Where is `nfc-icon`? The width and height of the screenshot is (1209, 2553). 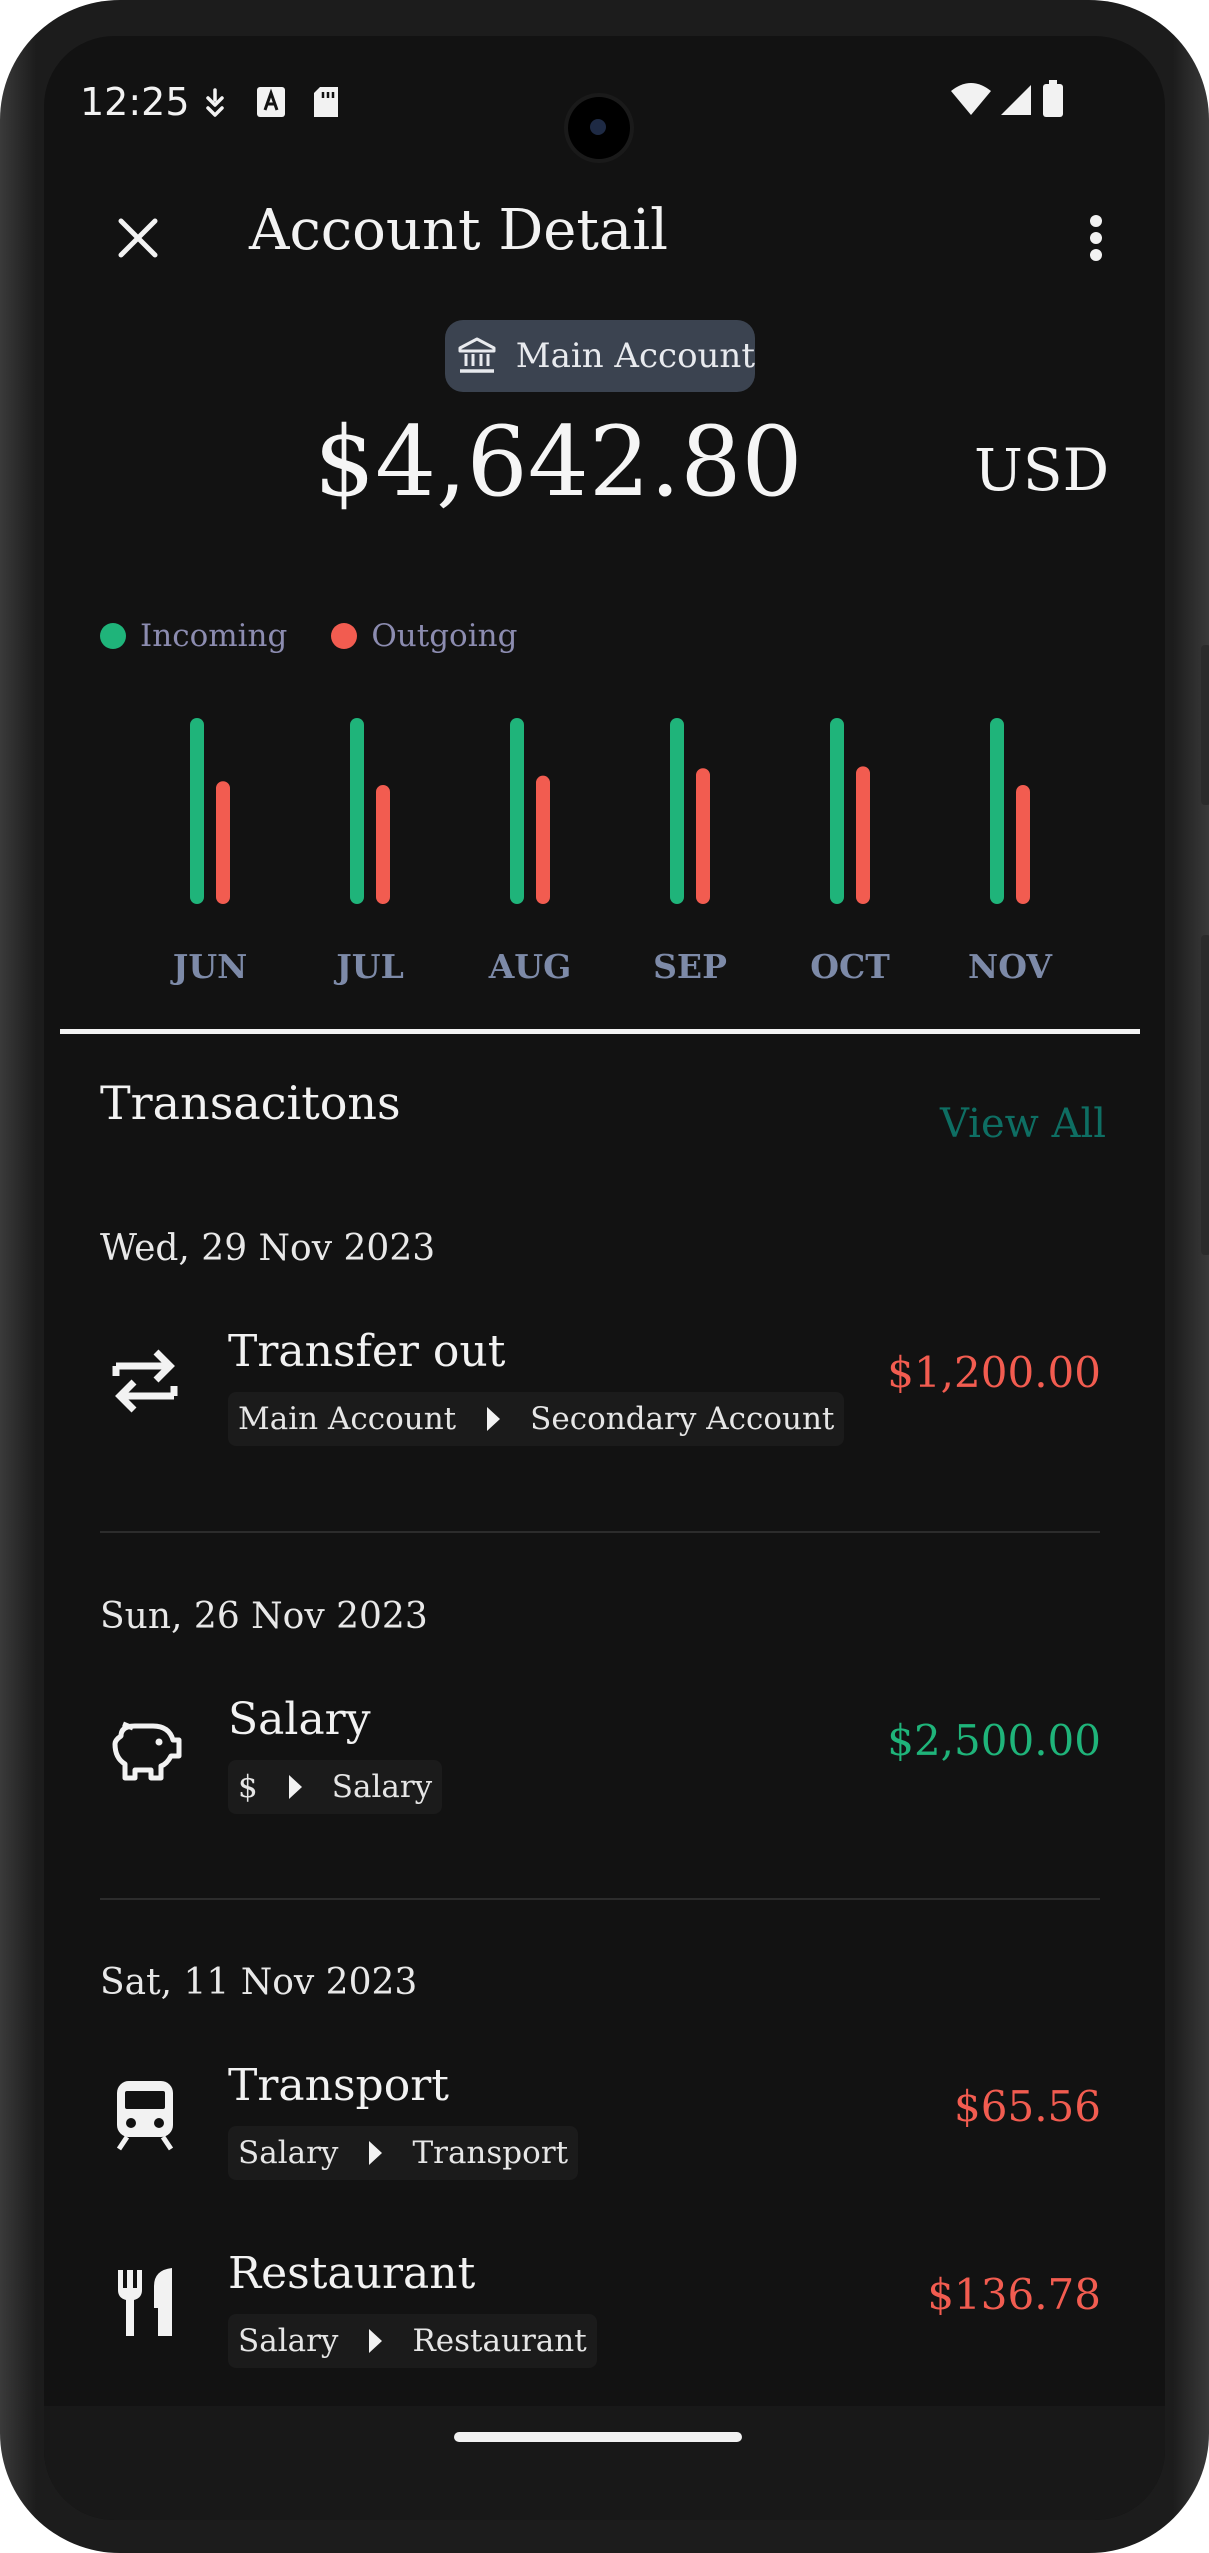
nfc-icon is located at coordinates (215, 104).